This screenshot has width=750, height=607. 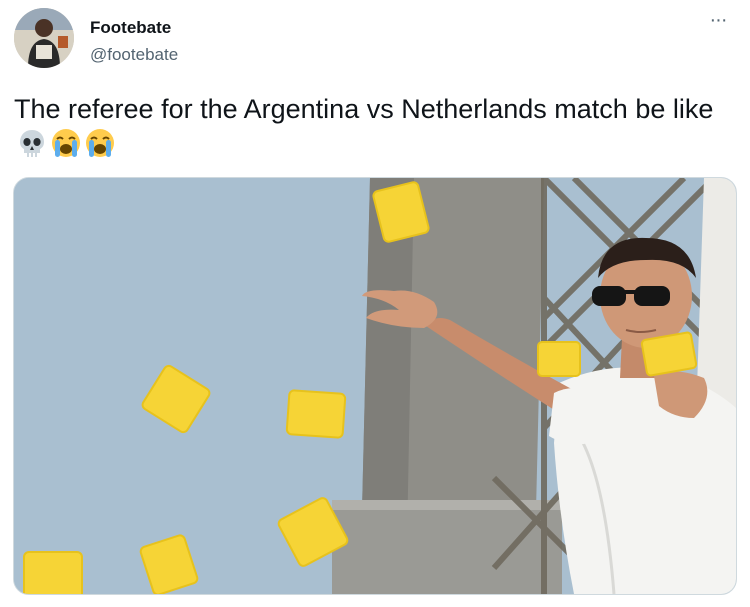 What do you see at coordinates (375, 40) in the screenshot?
I see `tweet-header: Footebate @footebate ···` at bounding box center [375, 40].